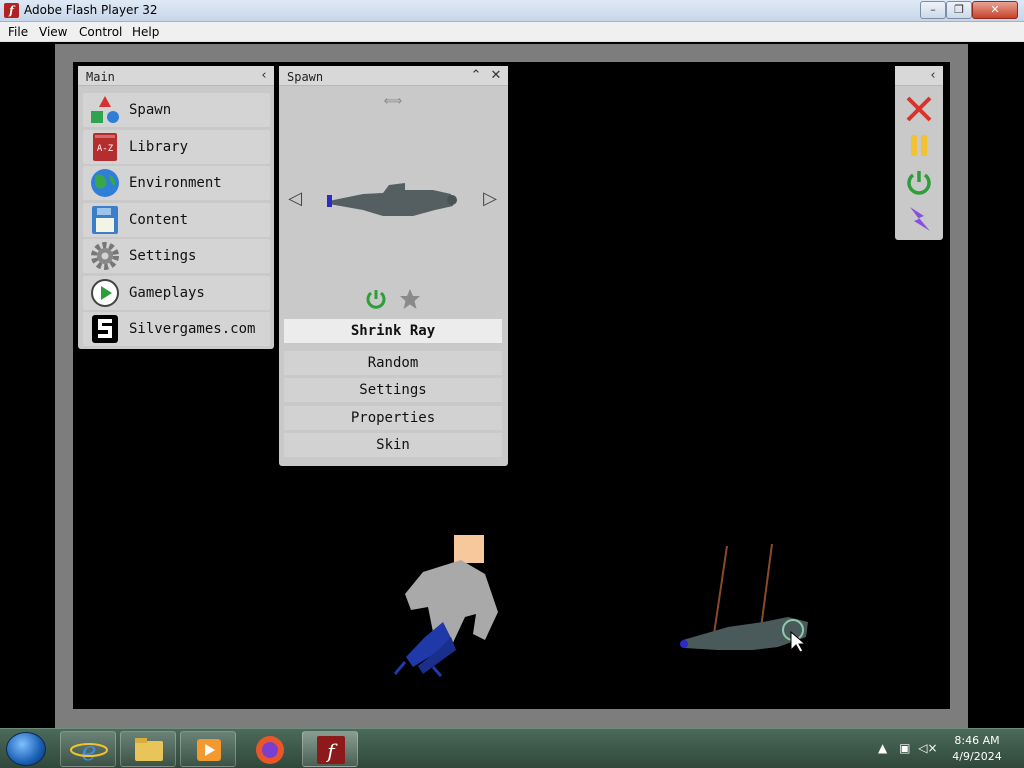 This screenshot has width=1024, height=768. I want to click on ragdoll-figure, so click(445, 606).